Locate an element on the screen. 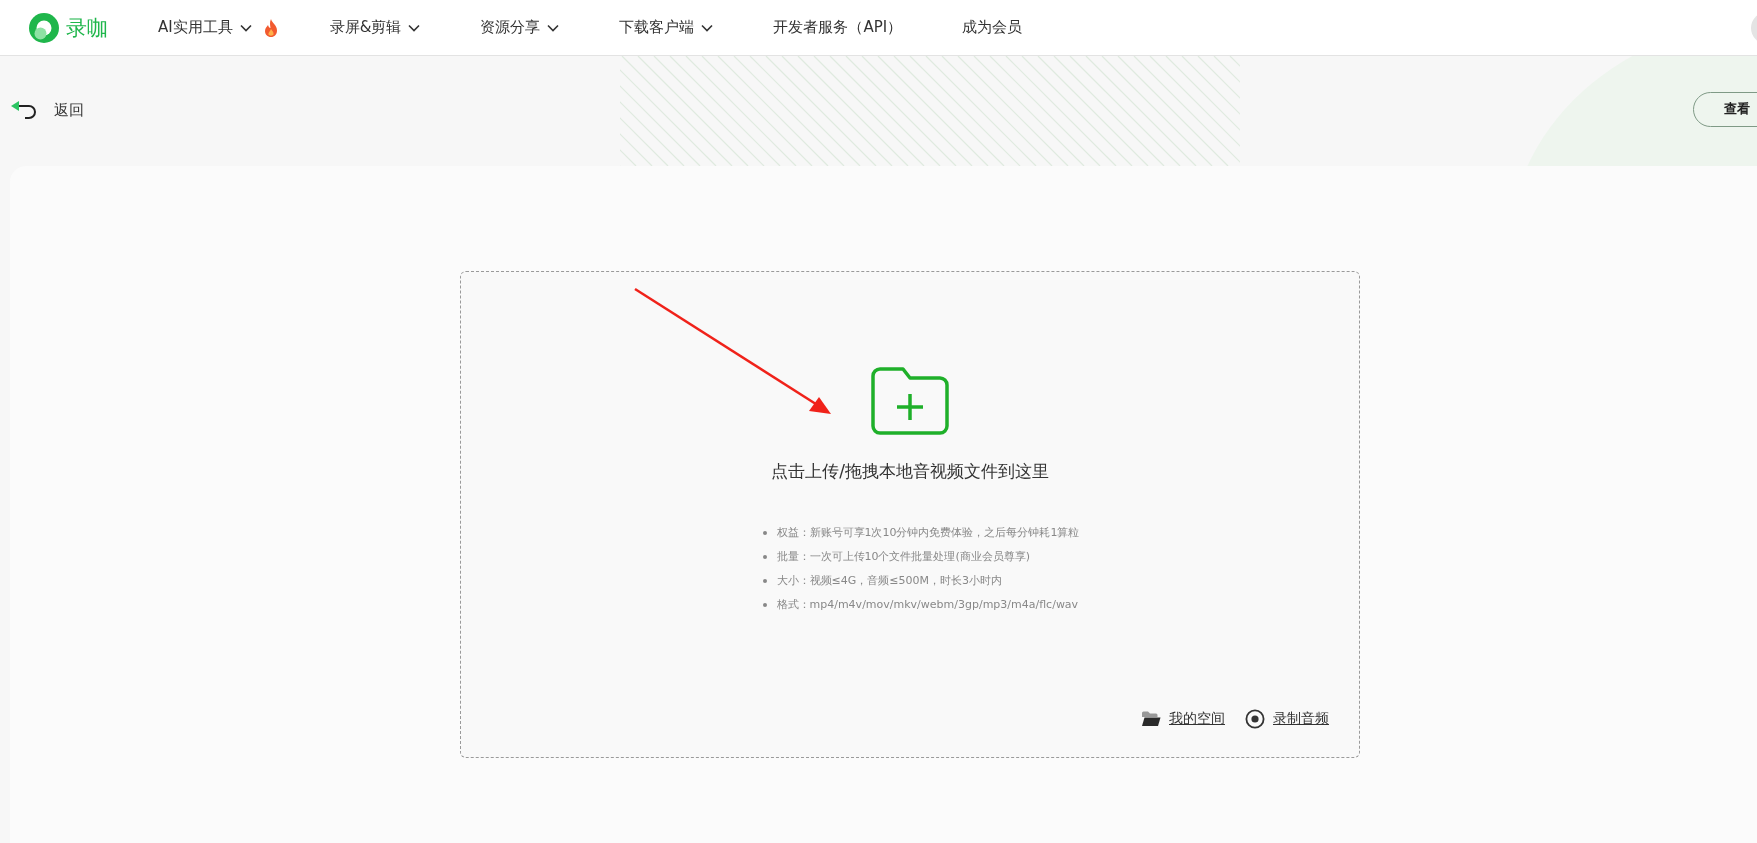 The height and width of the screenshot is (843, 1757). folder-icon is located at coordinates (1151, 719).